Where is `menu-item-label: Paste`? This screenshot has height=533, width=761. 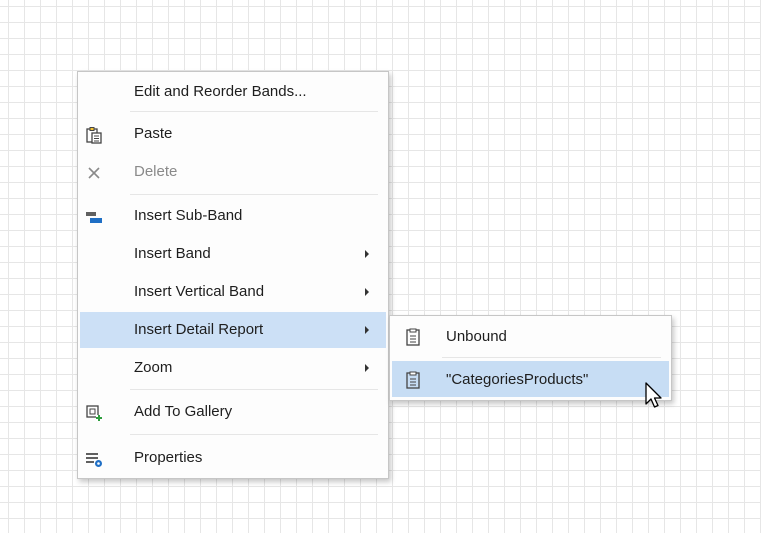
menu-item-label: Paste is located at coordinates (153, 133).